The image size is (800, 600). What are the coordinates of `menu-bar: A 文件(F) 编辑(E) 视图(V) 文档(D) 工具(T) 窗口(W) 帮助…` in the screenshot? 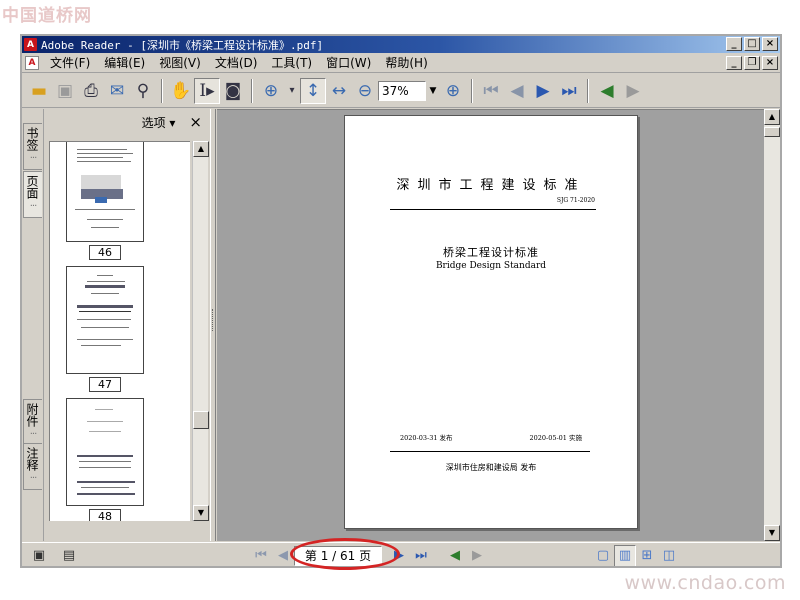 It's located at (401, 63).